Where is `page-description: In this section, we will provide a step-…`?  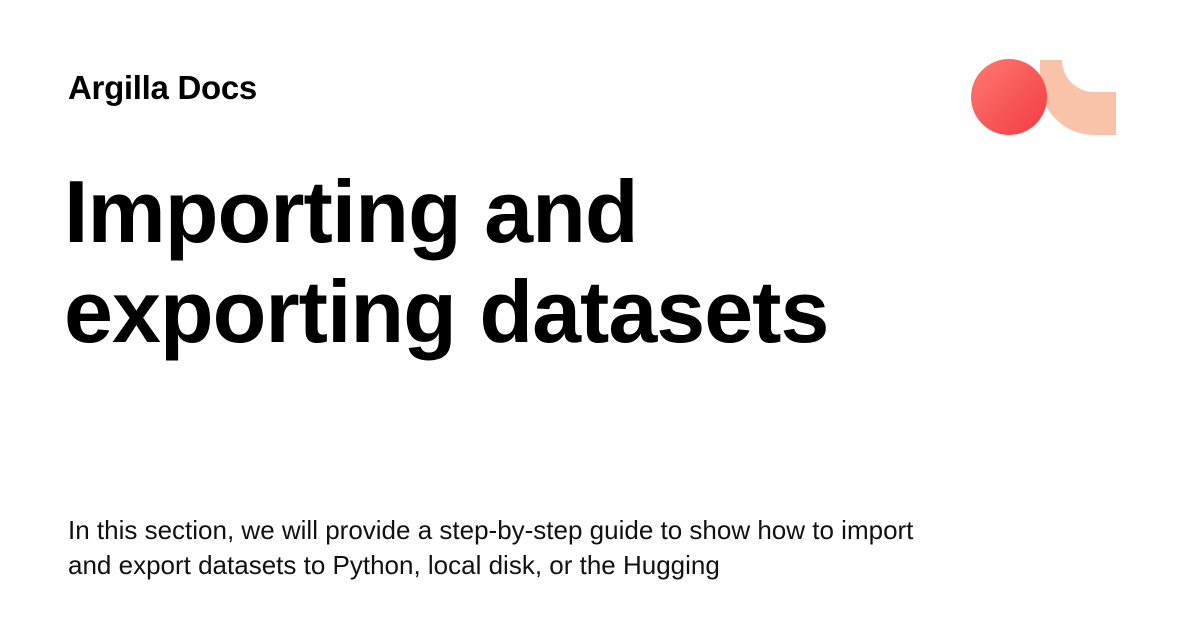 page-description: In this section, we will provide a step-… is located at coordinates (491, 547).